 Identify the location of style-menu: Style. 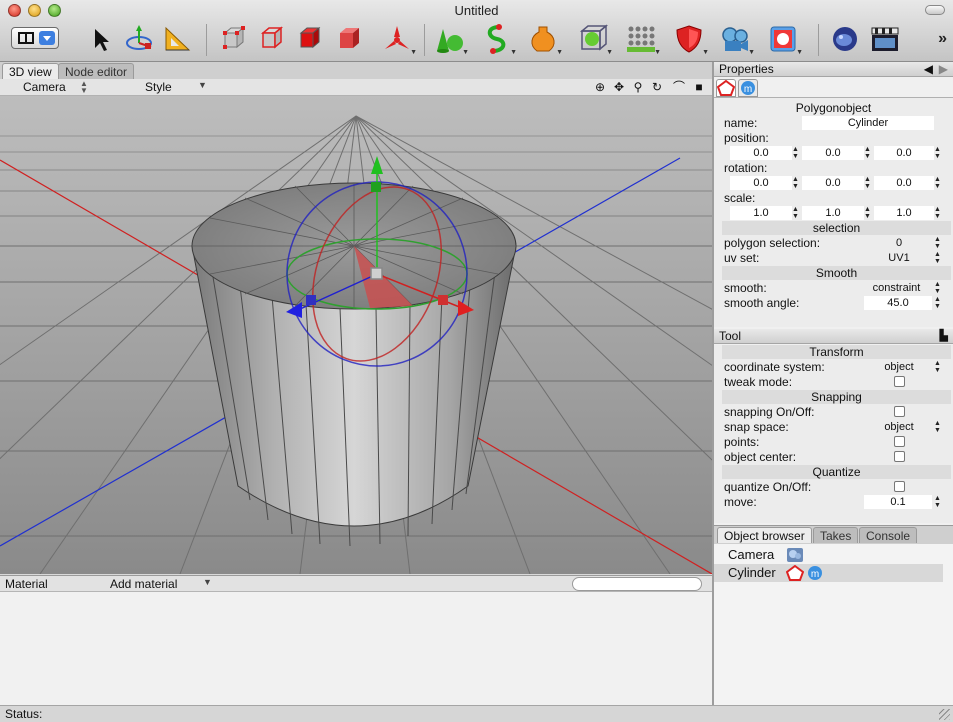
(158, 87).